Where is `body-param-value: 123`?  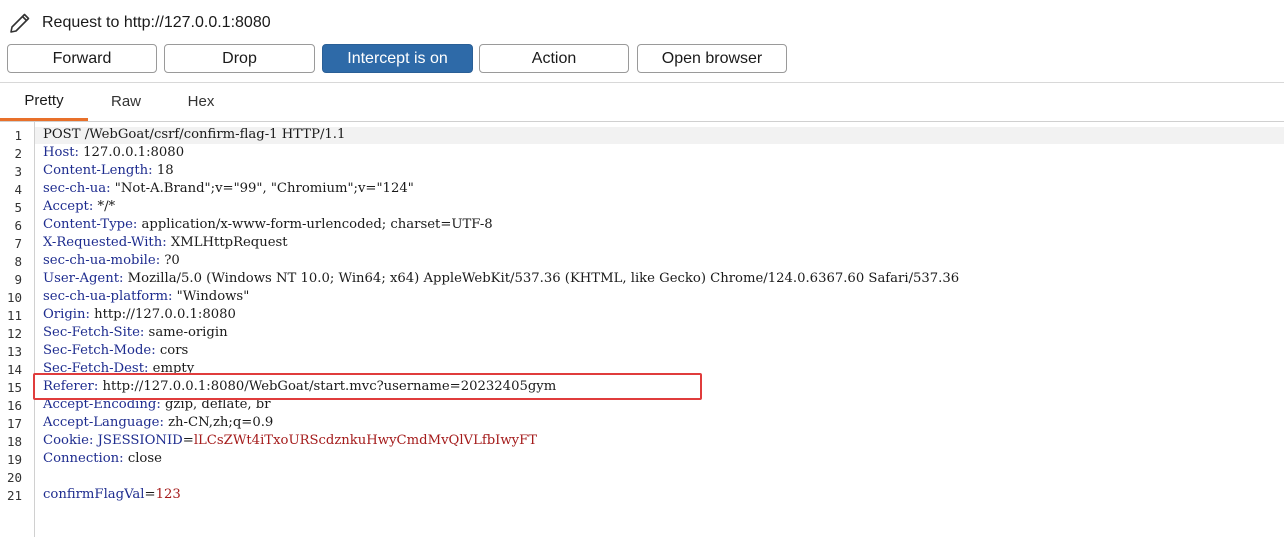
body-param-value: 123 is located at coordinates (168, 494).